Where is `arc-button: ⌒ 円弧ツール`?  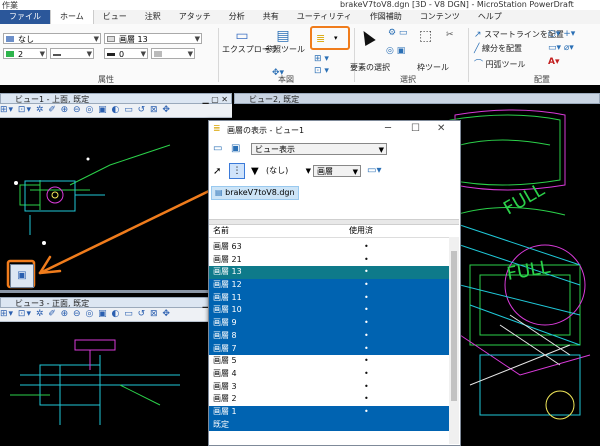
arc-button: ⌒ 円弧ツール is located at coordinates (500, 63).